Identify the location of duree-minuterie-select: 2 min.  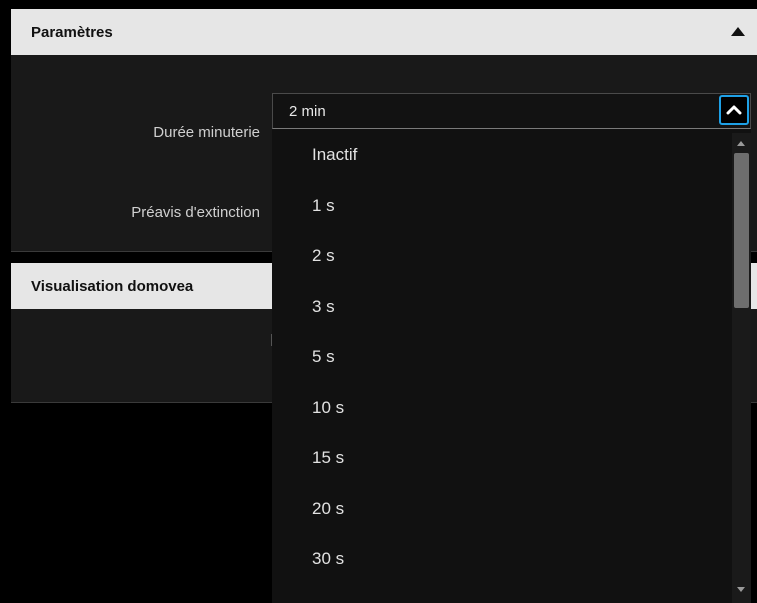
(511, 111).